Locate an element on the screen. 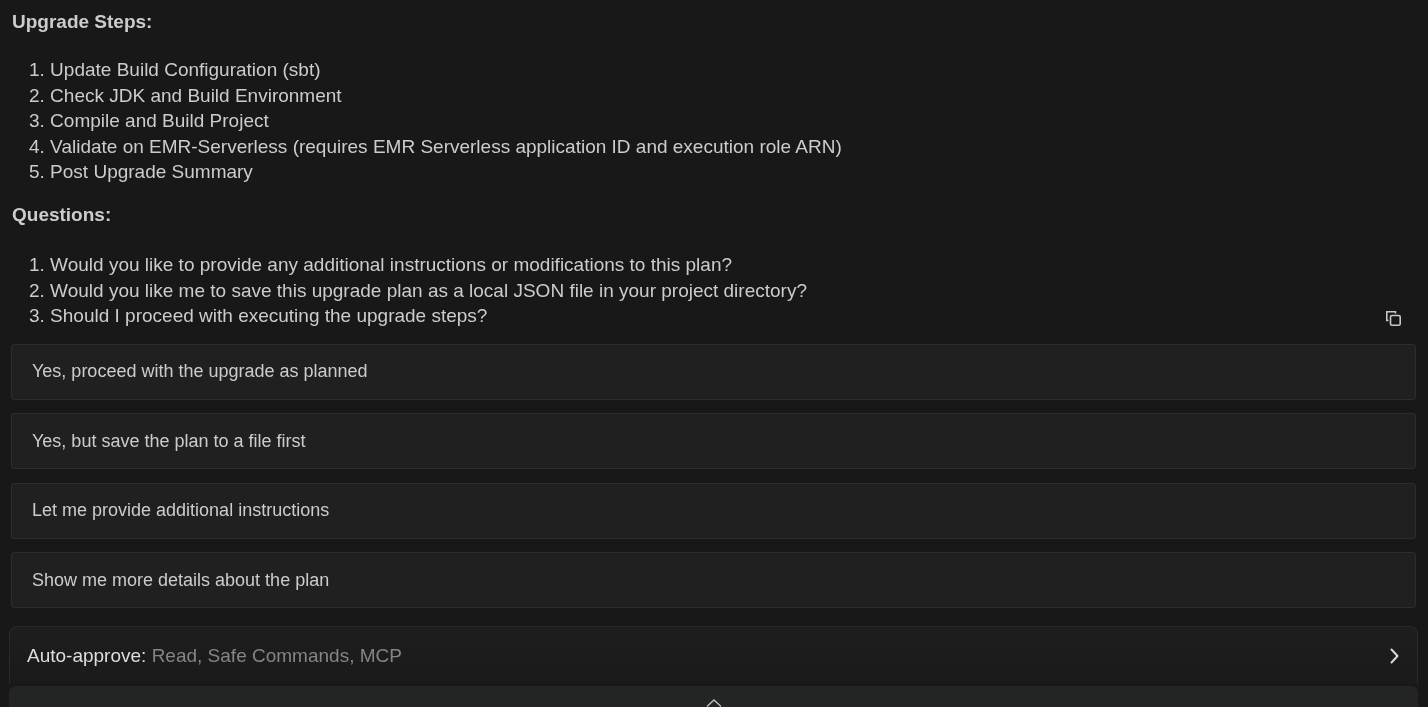  option-button: Let me provide additional instructions is located at coordinates (713, 510).